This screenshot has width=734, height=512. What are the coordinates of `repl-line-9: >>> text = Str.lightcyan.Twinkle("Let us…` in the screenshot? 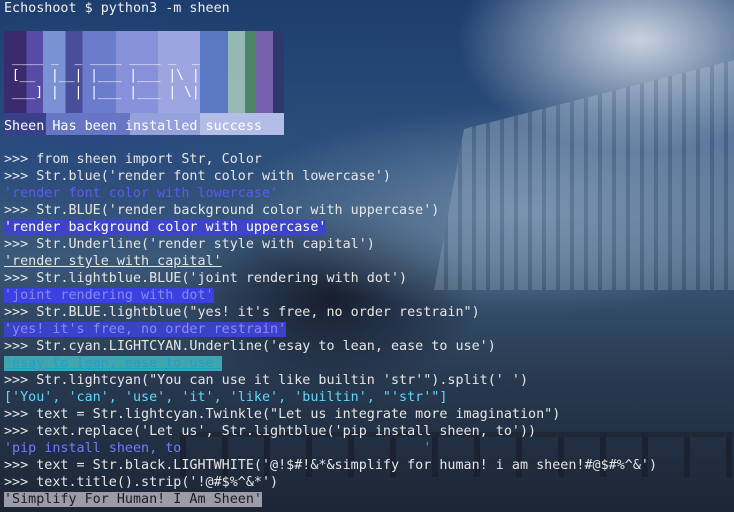 It's located at (330, 414).